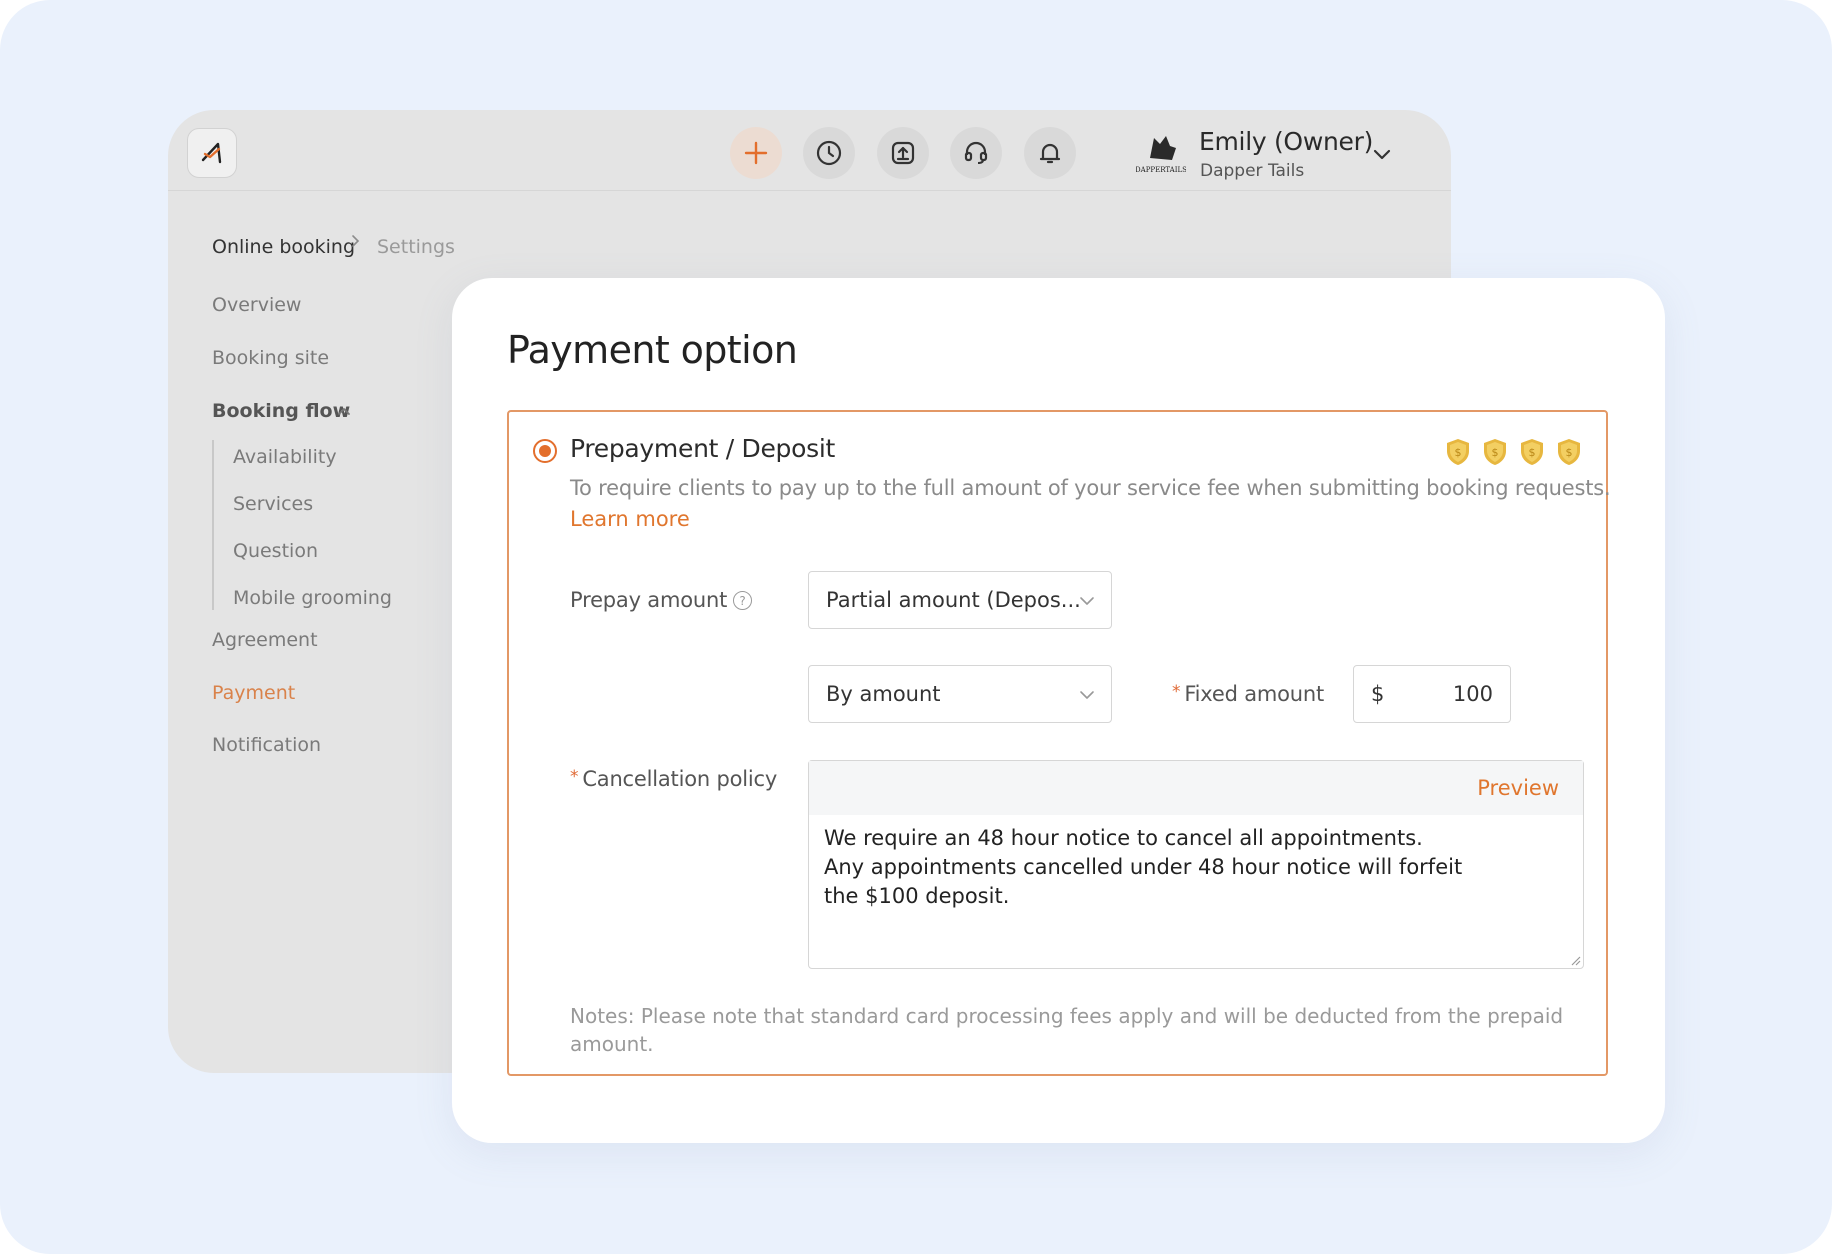 The height and width of the screenshot is (1254, 1832). I want to click on breadcrumb-online-booking: Online booking, so click(283, 247).